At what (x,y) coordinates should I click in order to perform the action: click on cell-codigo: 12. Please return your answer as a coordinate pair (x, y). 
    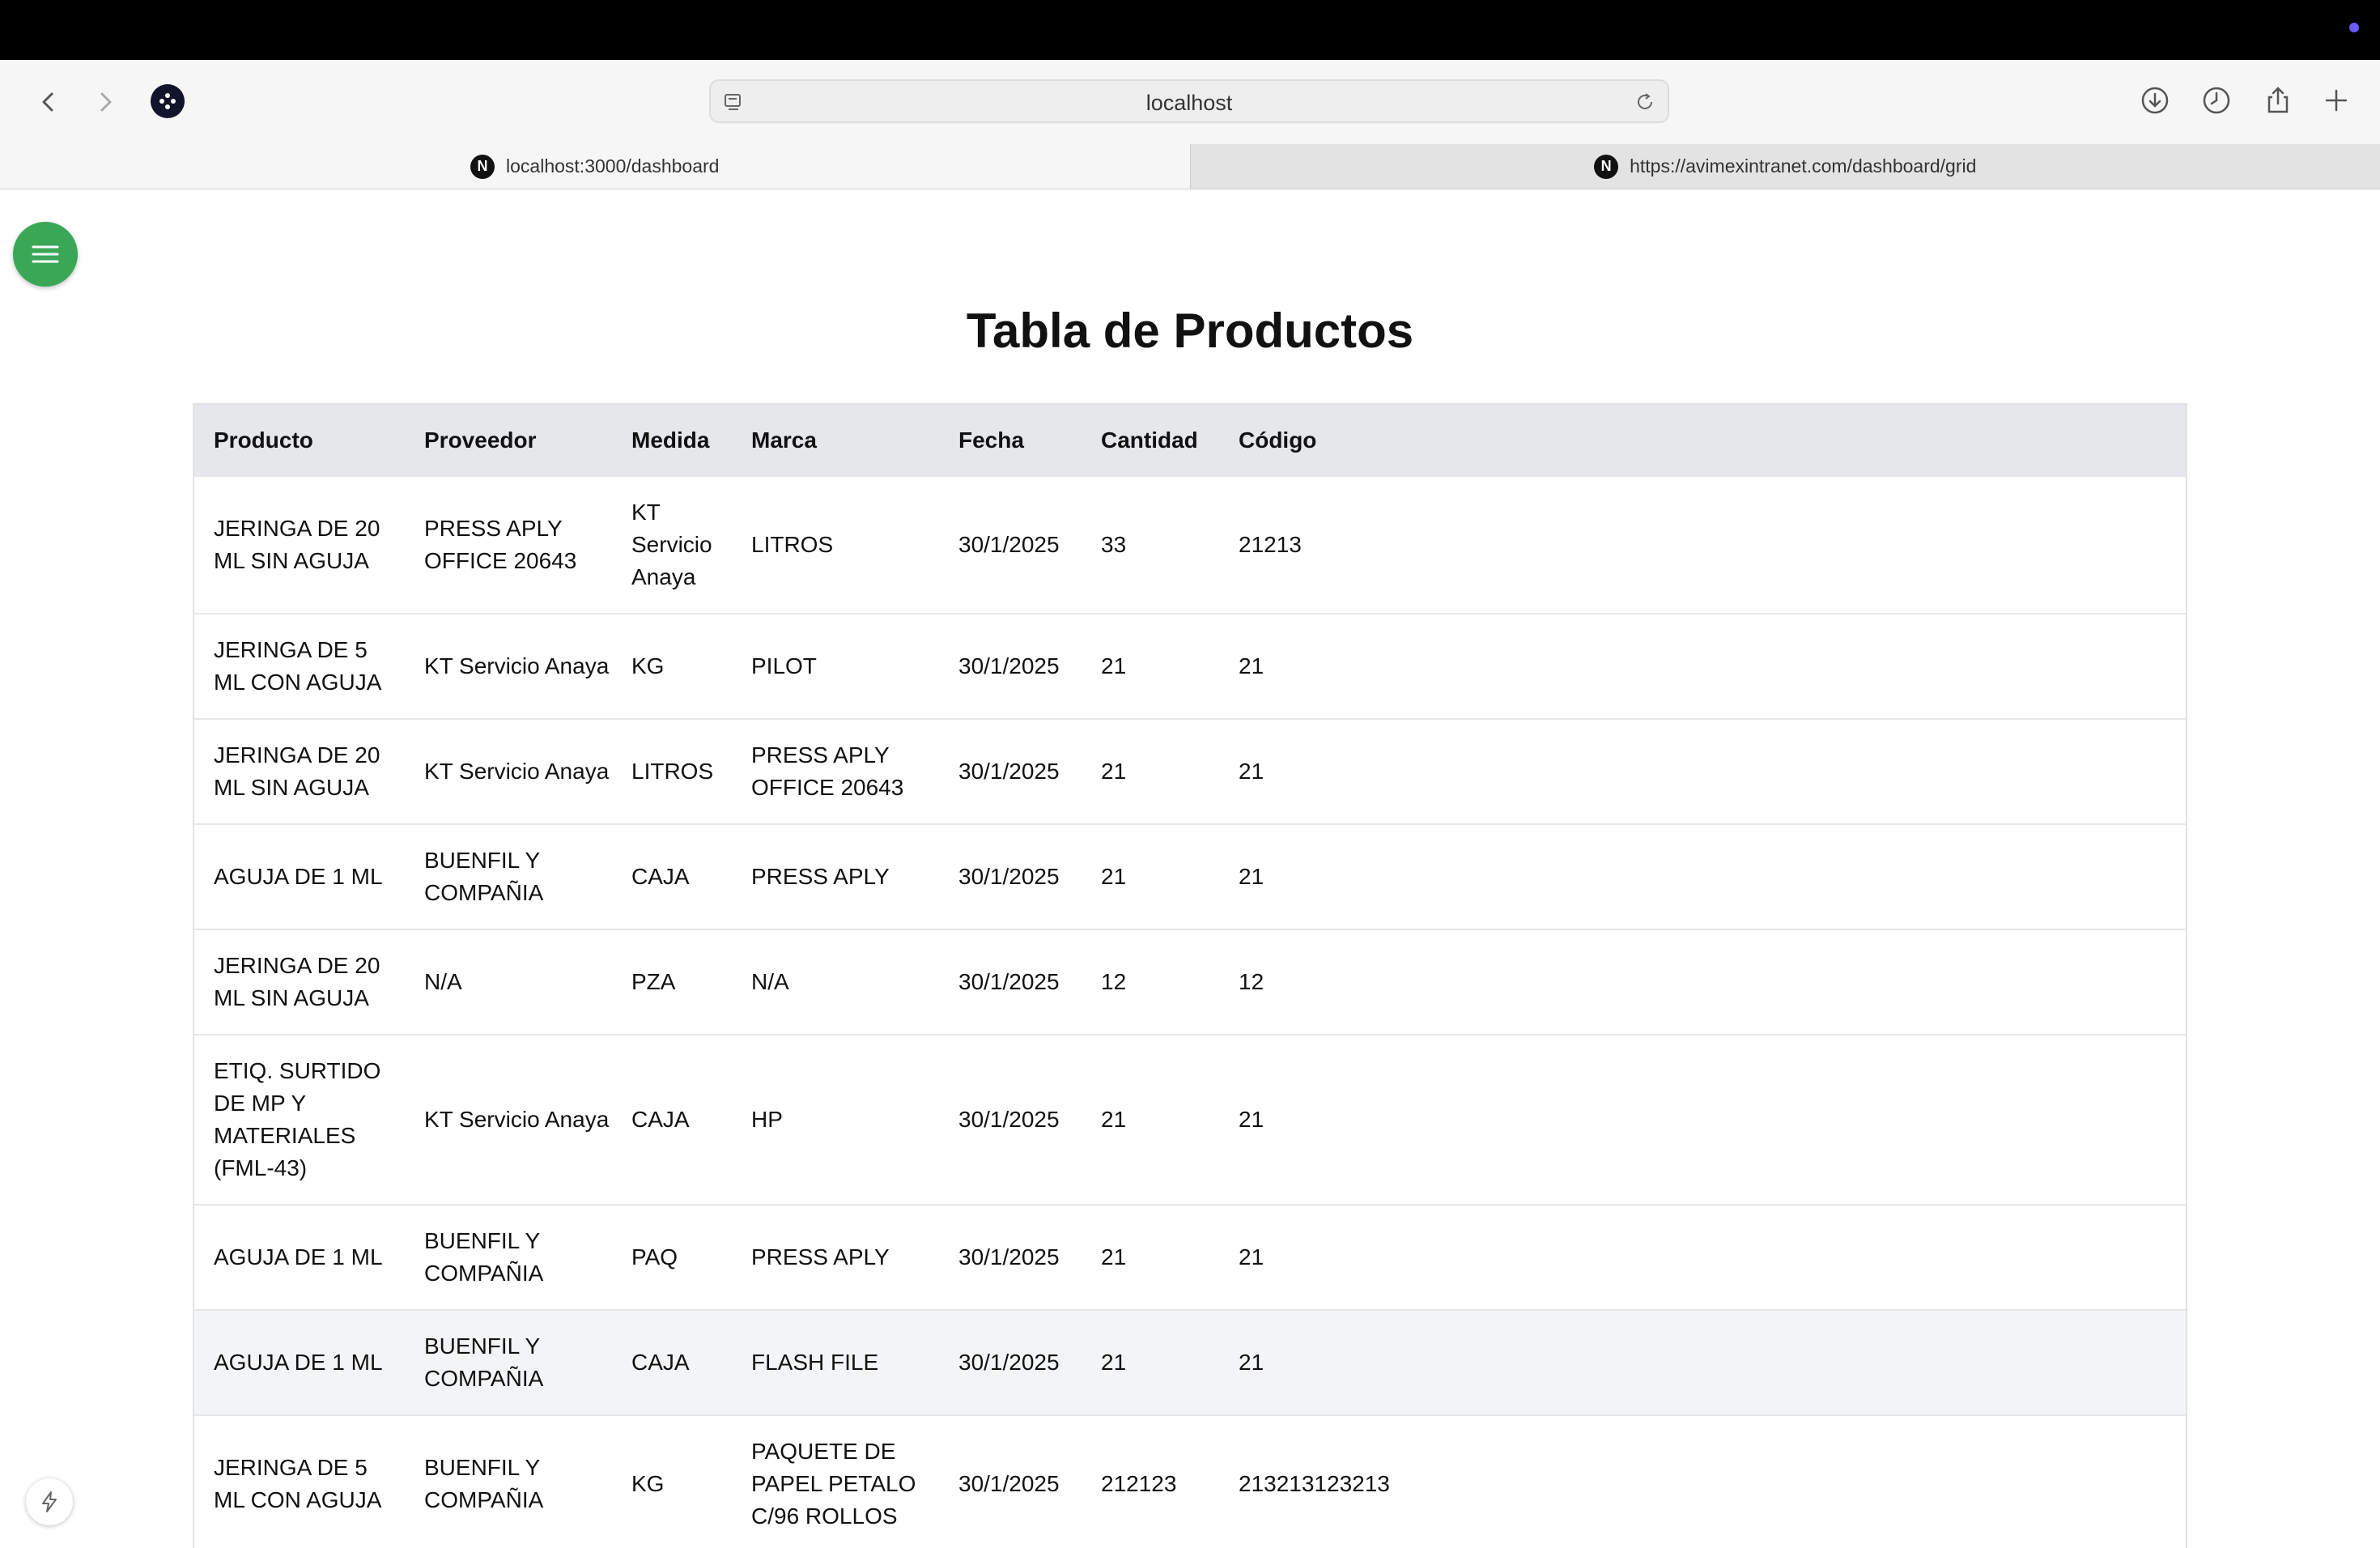
    Looking at the image, I should click on (1702, 982).